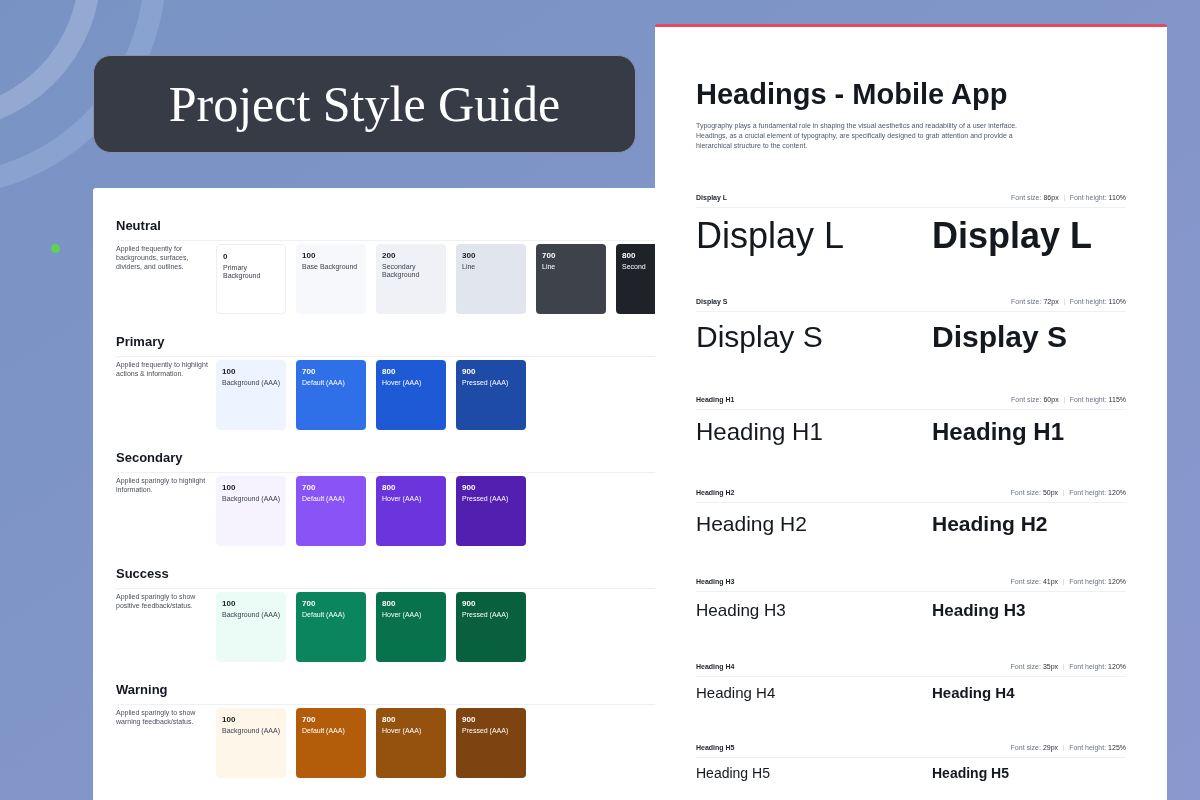 This screenshot has width=1200, height=800. Describe the element at coordinates (1012, 235) in the screenshot. I see `bold-sample-text: Display L` at that location.